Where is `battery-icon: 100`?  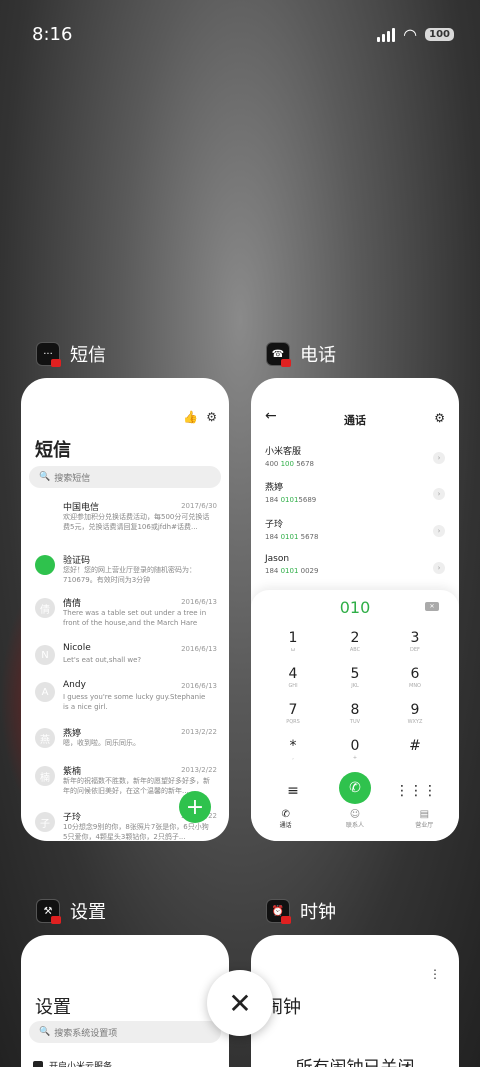 battery-icon: 100 is located at coordinates (439, 34).